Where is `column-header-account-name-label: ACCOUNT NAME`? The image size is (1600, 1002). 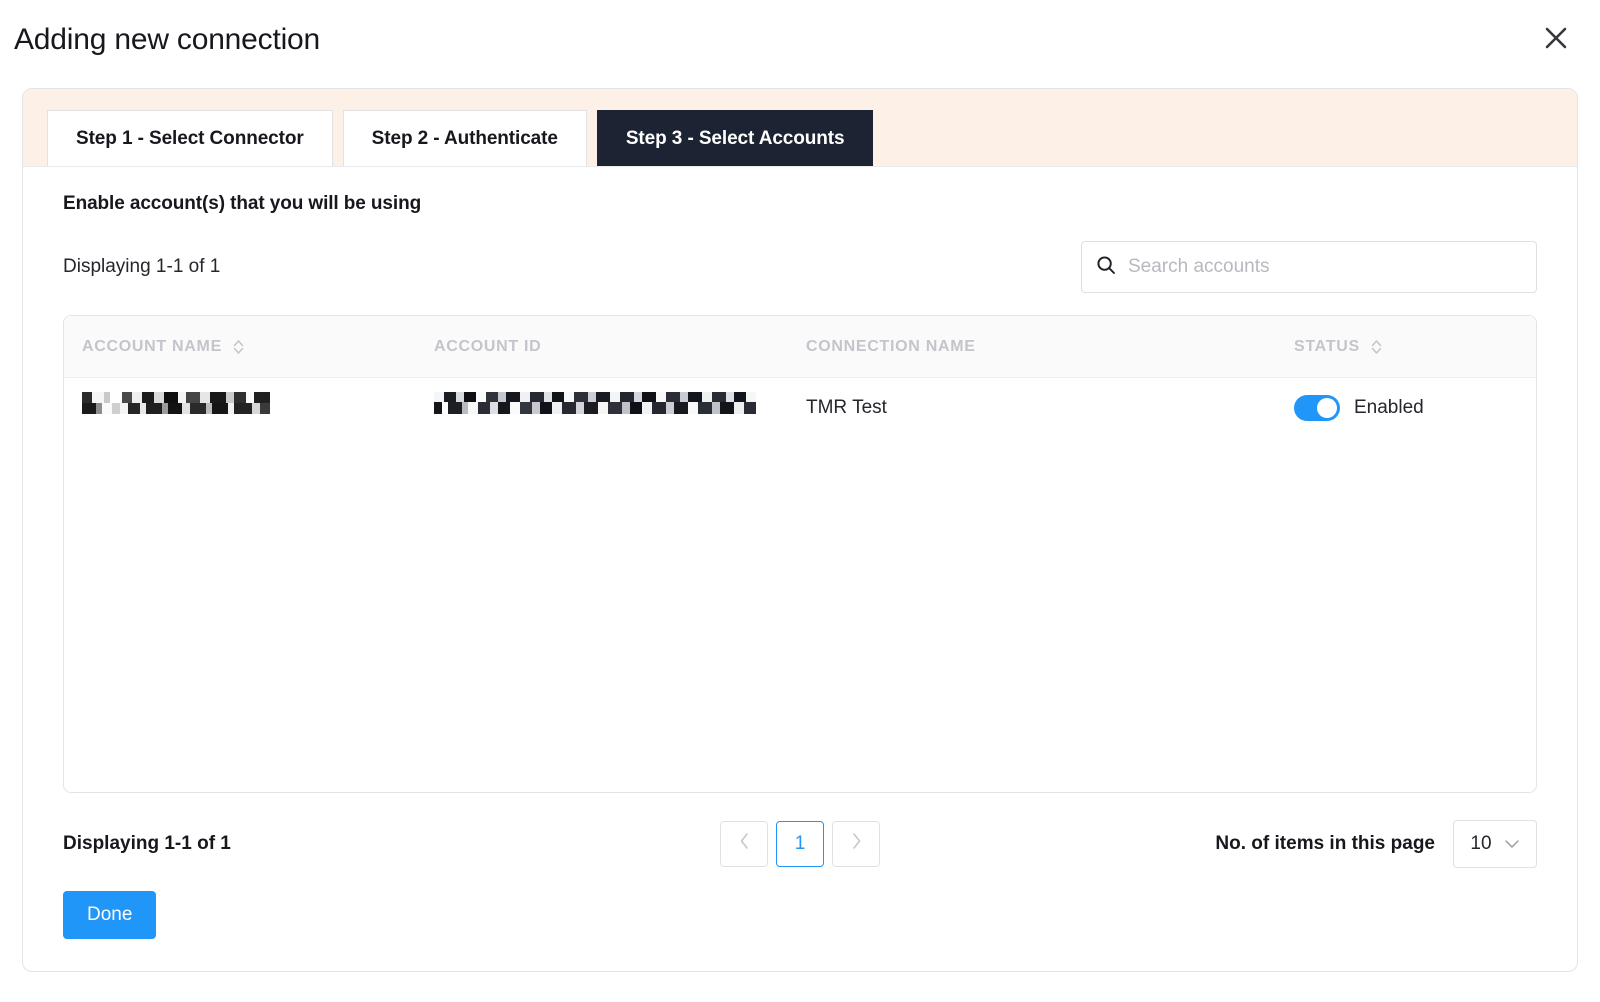
column-header-account-name-label: ACCOUNT NAME is located at coordinates (152, 346).